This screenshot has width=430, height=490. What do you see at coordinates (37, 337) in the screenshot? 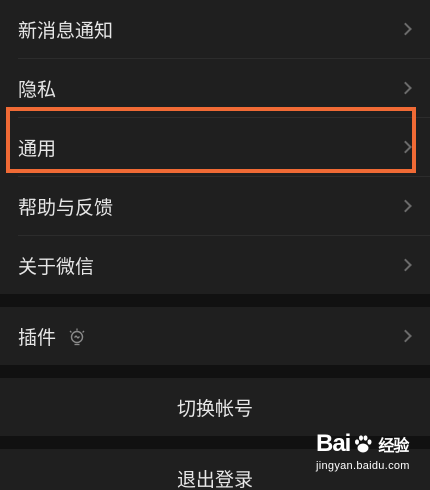
I see `settings-item-label: 插件` at bounding box center [37, 337].